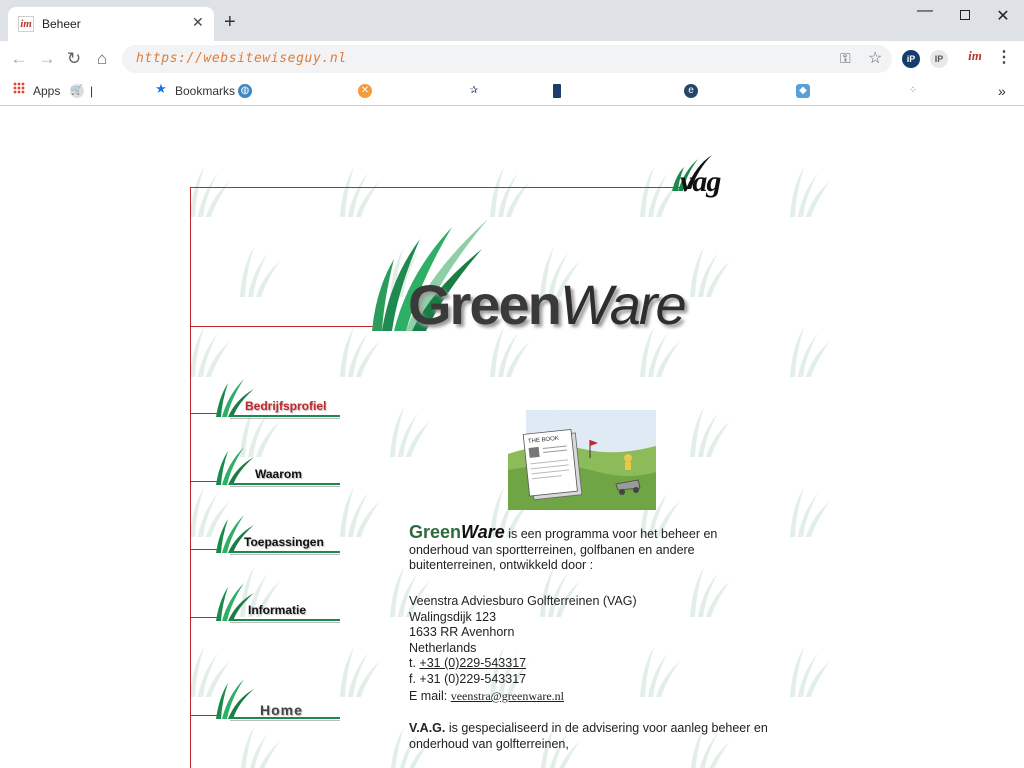 The height and width of the screenshot is (768, 1024). What do you see at coordinates (582, 460) in the screenshot?
I see `golf-course-illustration: THE BOOK` at bounding box center [582, 460].